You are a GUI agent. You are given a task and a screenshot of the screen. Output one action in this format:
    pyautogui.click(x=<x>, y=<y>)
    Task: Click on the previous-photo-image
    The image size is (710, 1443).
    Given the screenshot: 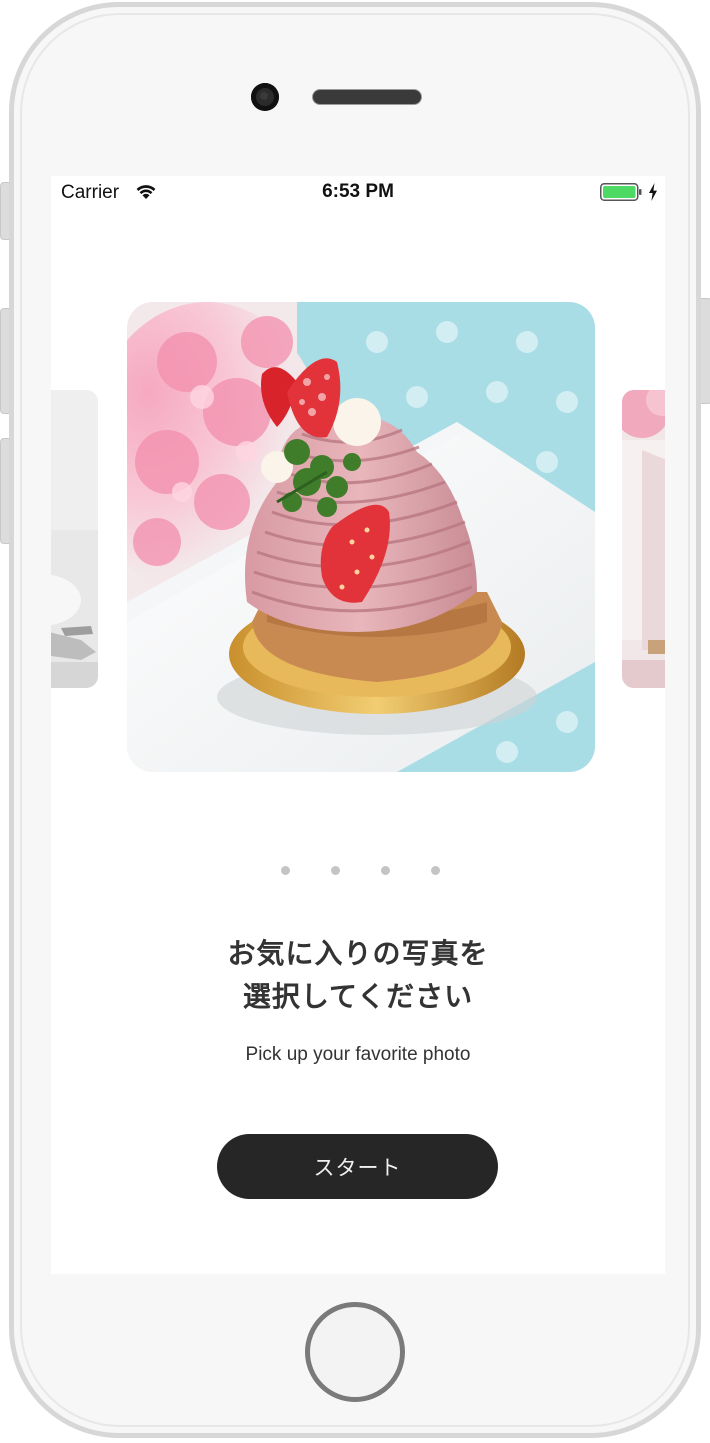 What is the action you would take?
    pyautogui.click(x=74, y=539)
    